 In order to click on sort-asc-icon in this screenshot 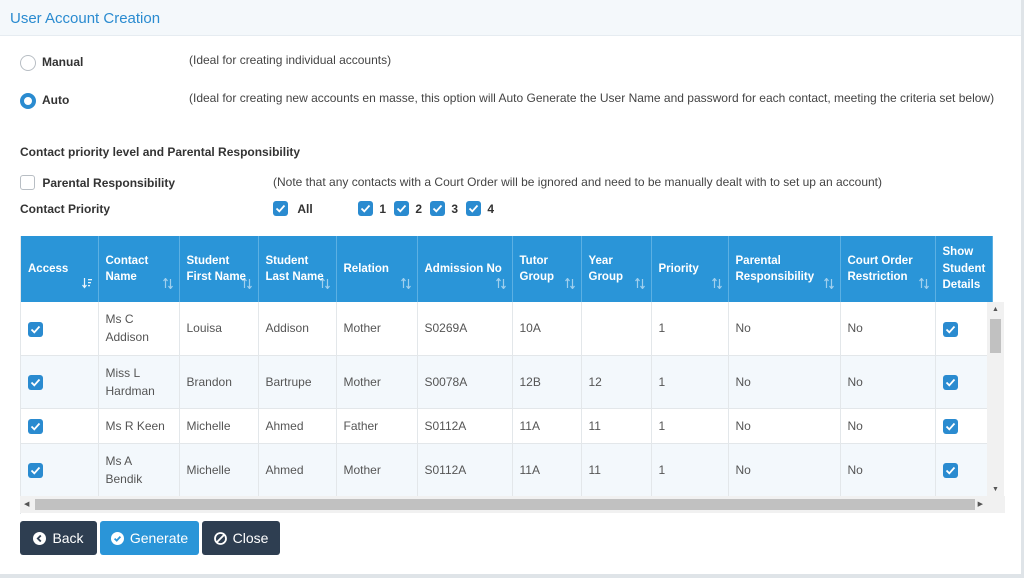, I will do `click(86, 286)`.